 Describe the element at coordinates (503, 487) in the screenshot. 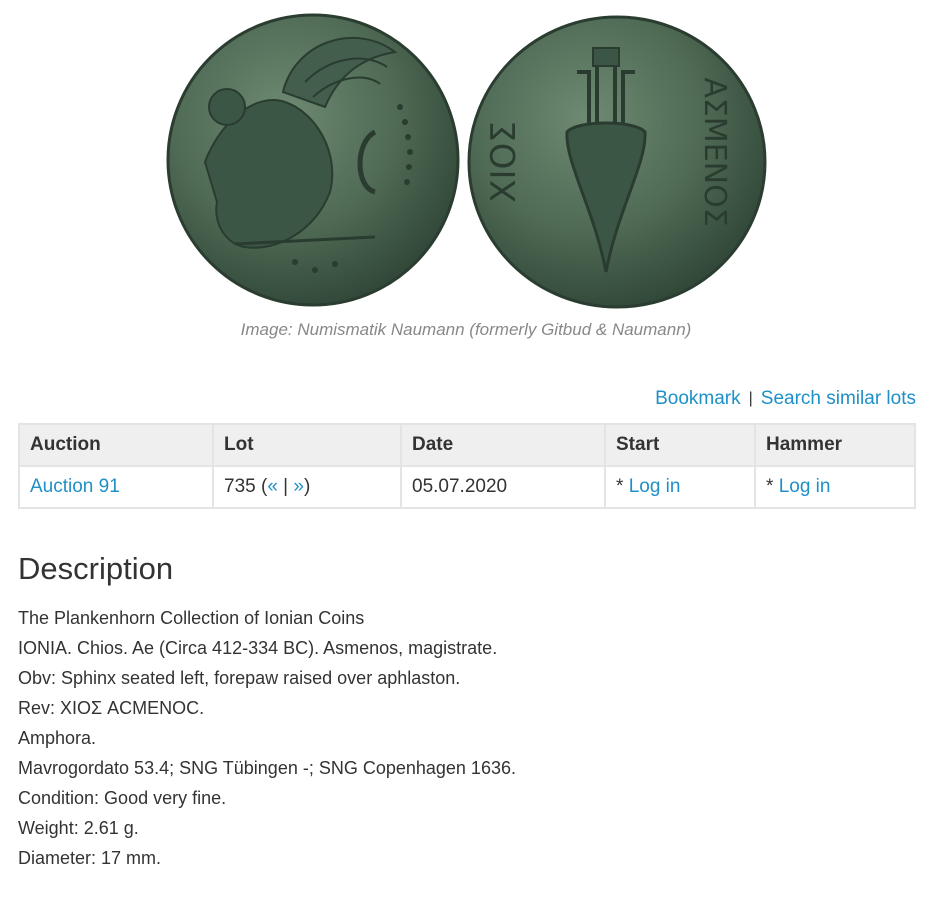

I see `cell-date: 05.07.2020` at that location.